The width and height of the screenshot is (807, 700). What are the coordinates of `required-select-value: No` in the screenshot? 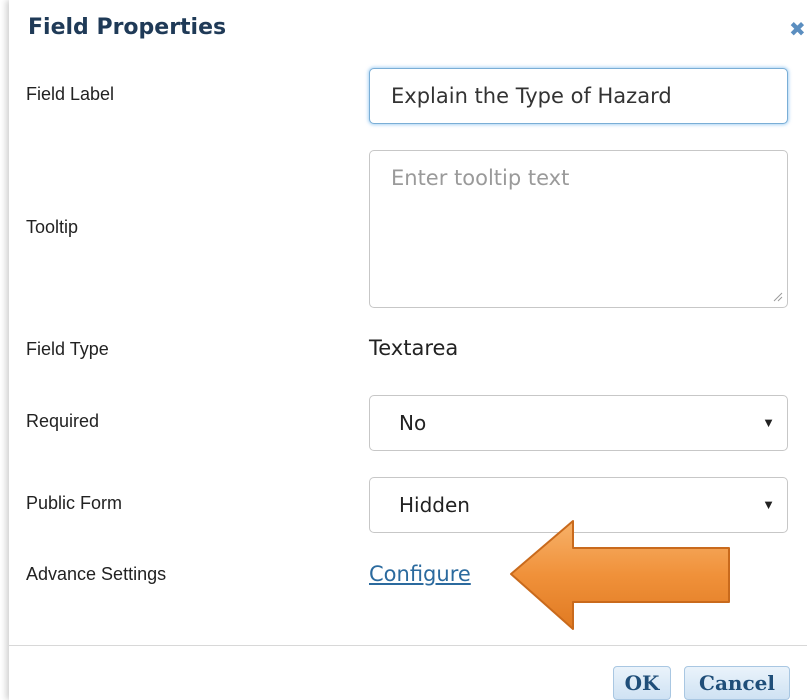 It's located at (413, 423).